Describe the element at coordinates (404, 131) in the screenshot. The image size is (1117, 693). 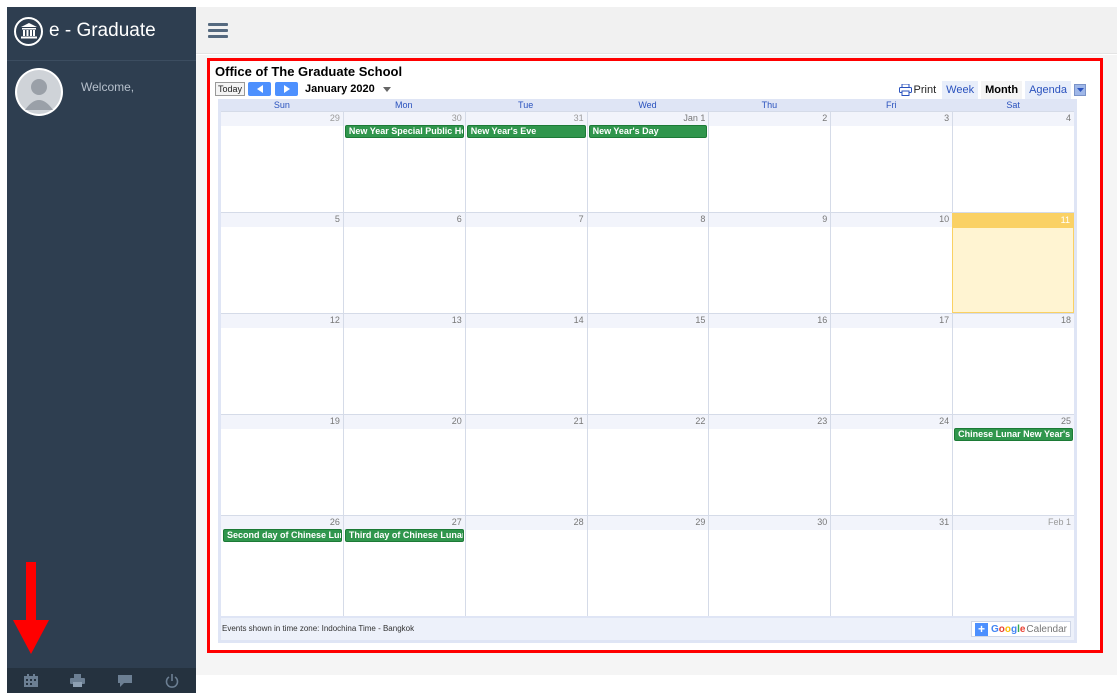
I see `calendar-event: New Year Special Public Holiday` at that location.